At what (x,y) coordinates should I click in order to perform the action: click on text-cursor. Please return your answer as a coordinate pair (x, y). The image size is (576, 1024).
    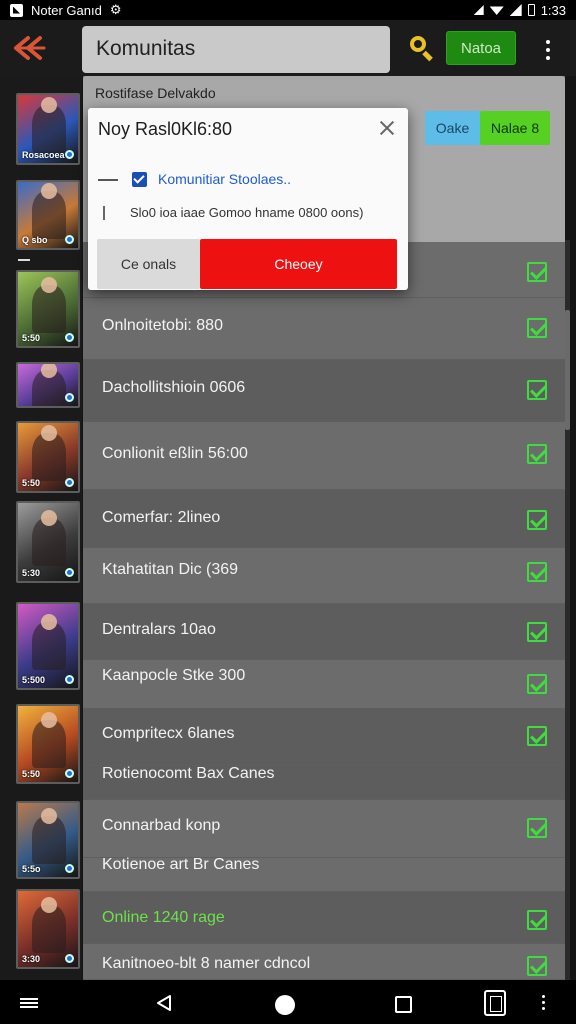
    Looking at the image, I should click on (104, 213).